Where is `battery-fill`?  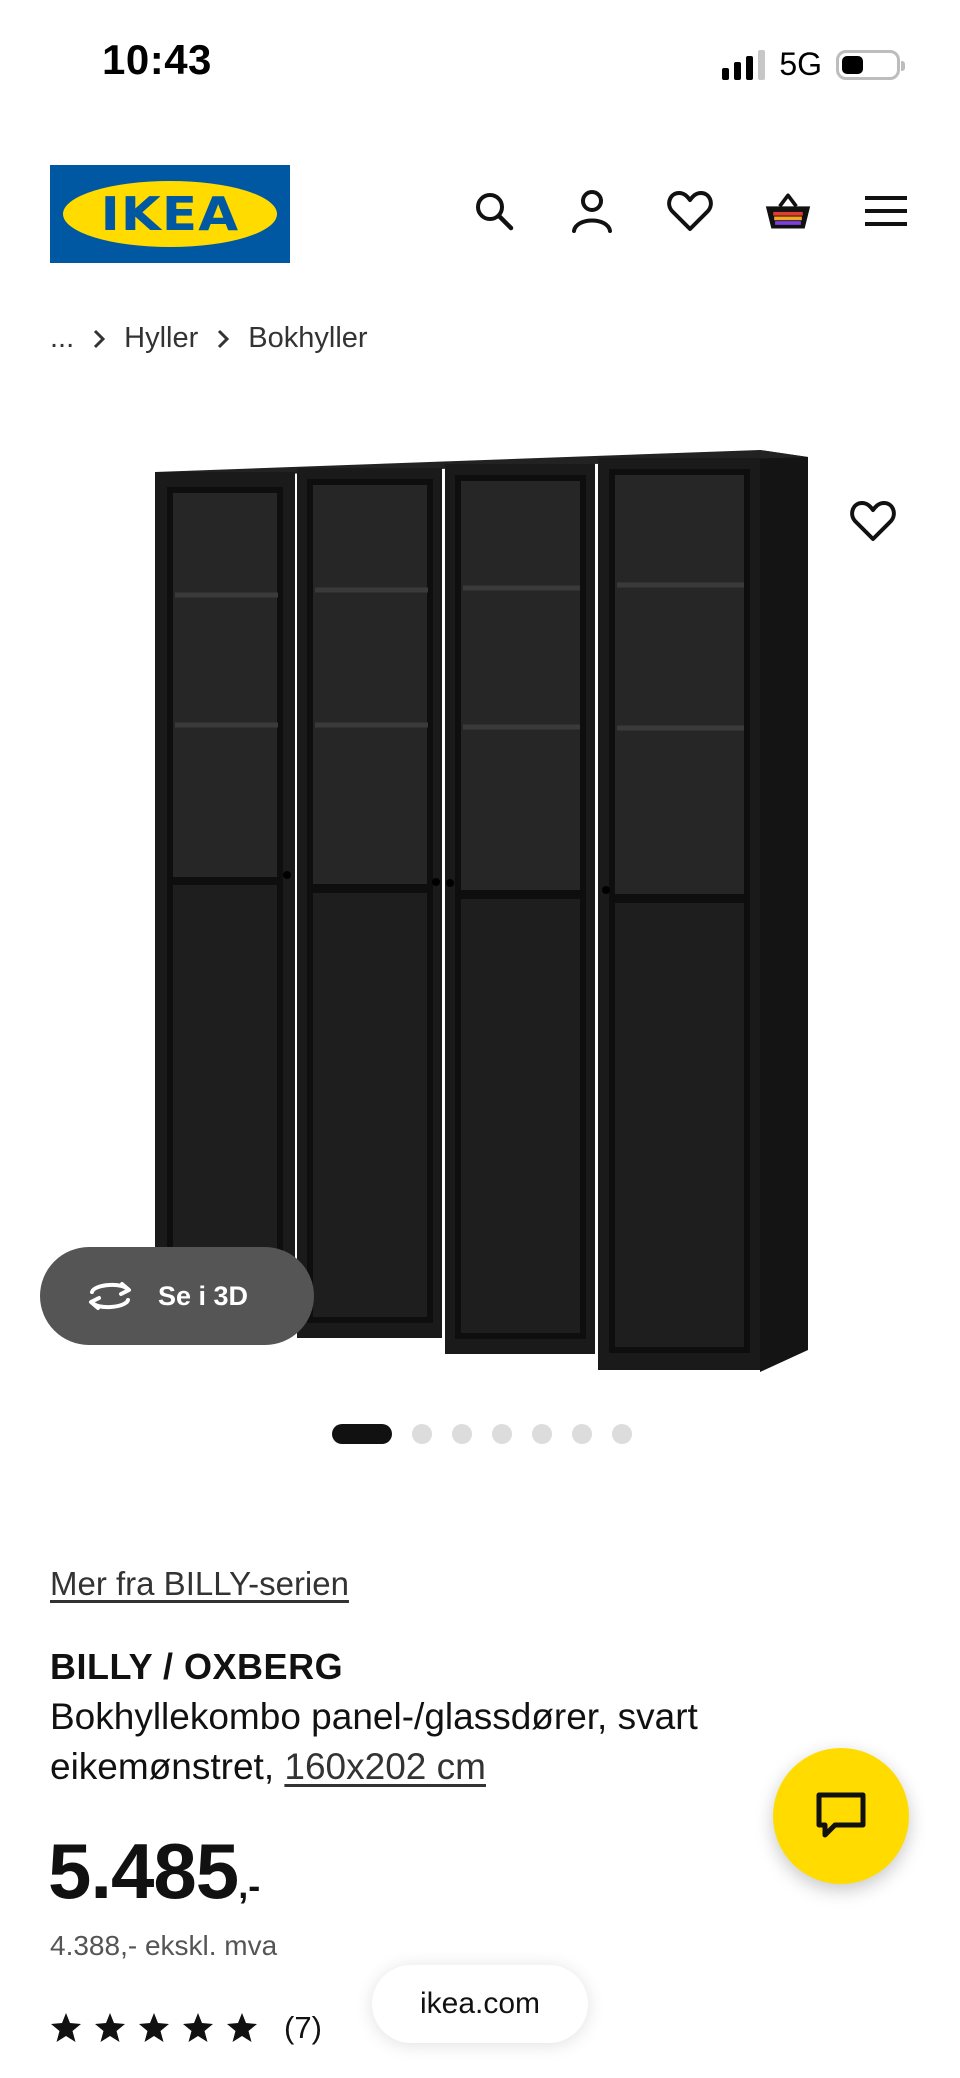 battery-fill is located at coordinates (852, 64).